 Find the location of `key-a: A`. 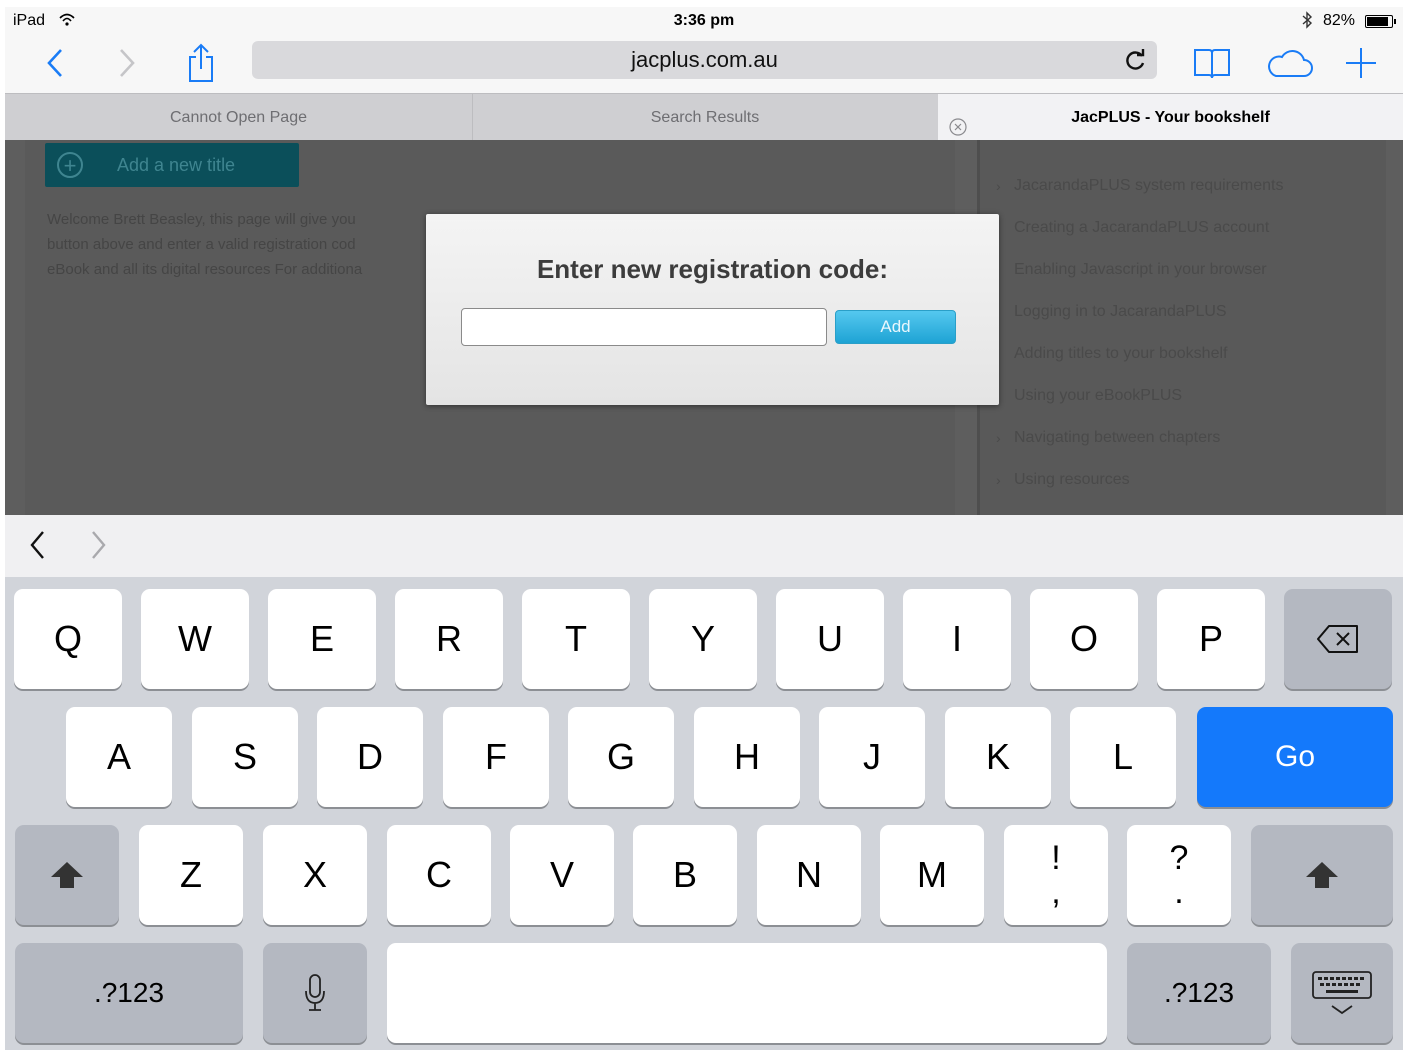

key-a: A is located at coordinates (119, 757).